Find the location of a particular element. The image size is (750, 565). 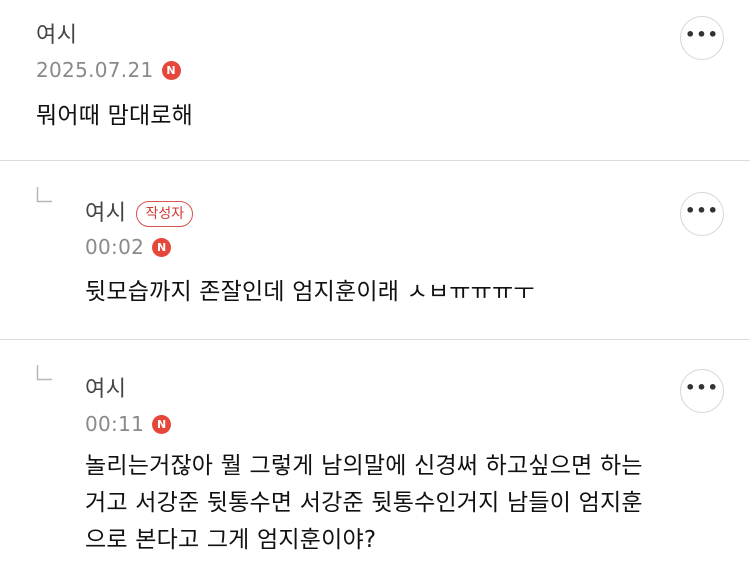

timestamp: 00:02 is located at coordinates (115, 247).